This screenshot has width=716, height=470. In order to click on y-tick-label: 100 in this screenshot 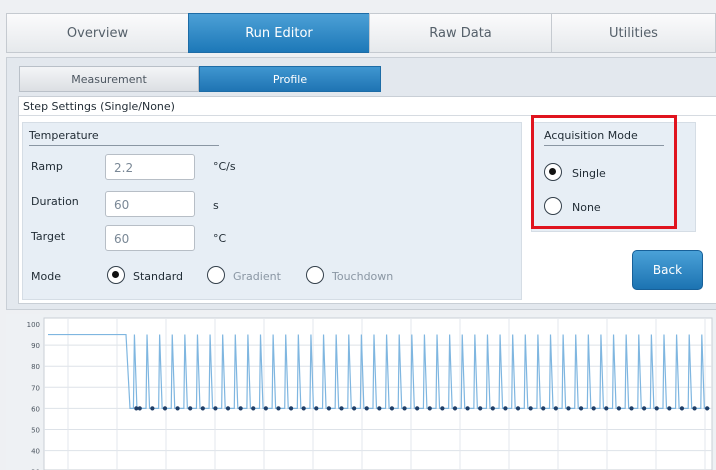, I will do `click(33, 325)`.